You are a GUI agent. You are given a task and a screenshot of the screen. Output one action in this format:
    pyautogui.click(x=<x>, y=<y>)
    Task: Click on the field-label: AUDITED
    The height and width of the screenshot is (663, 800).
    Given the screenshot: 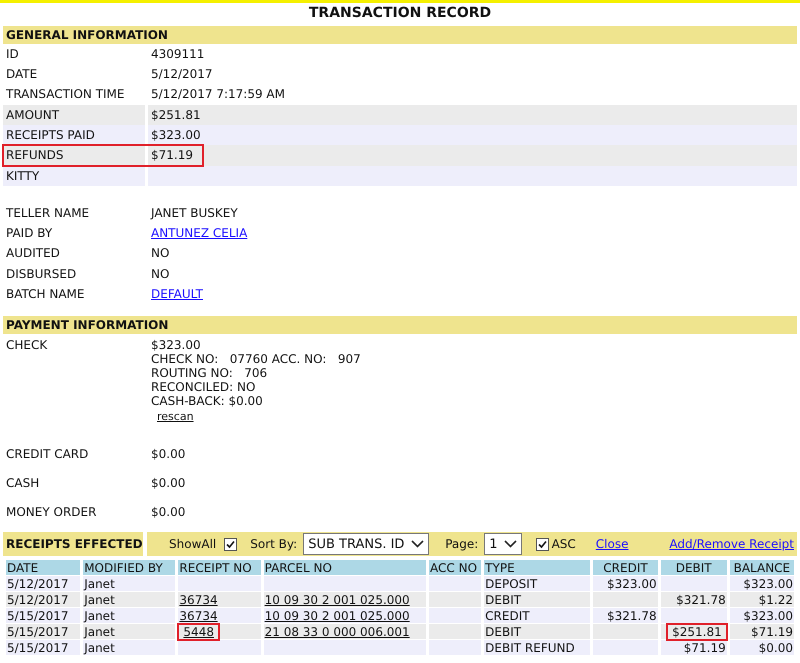 What is the action you would take?
    pyautogui.click(x=33, y=253)
    